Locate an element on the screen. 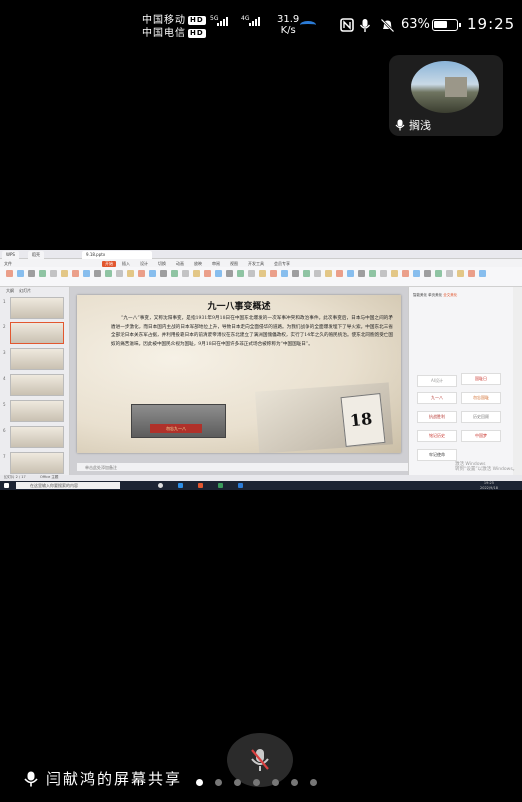  signal-4g-icon is located at coordinates (254, 21).